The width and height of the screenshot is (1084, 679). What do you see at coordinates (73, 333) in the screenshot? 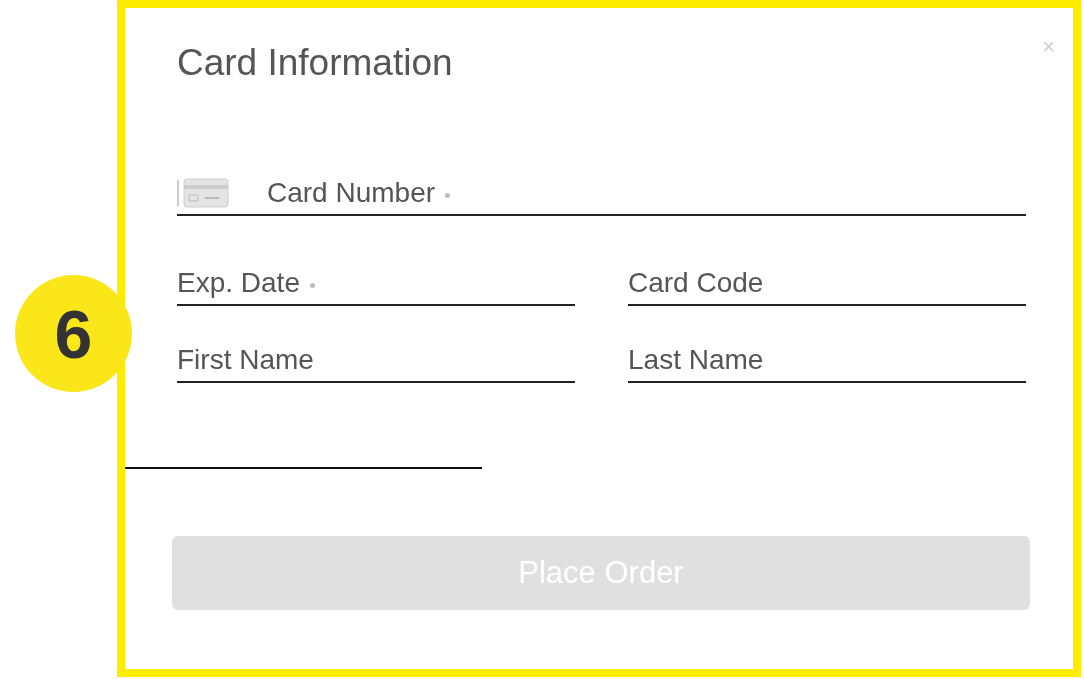
I see `step-badge: 6` at bounding box center [73, 333].